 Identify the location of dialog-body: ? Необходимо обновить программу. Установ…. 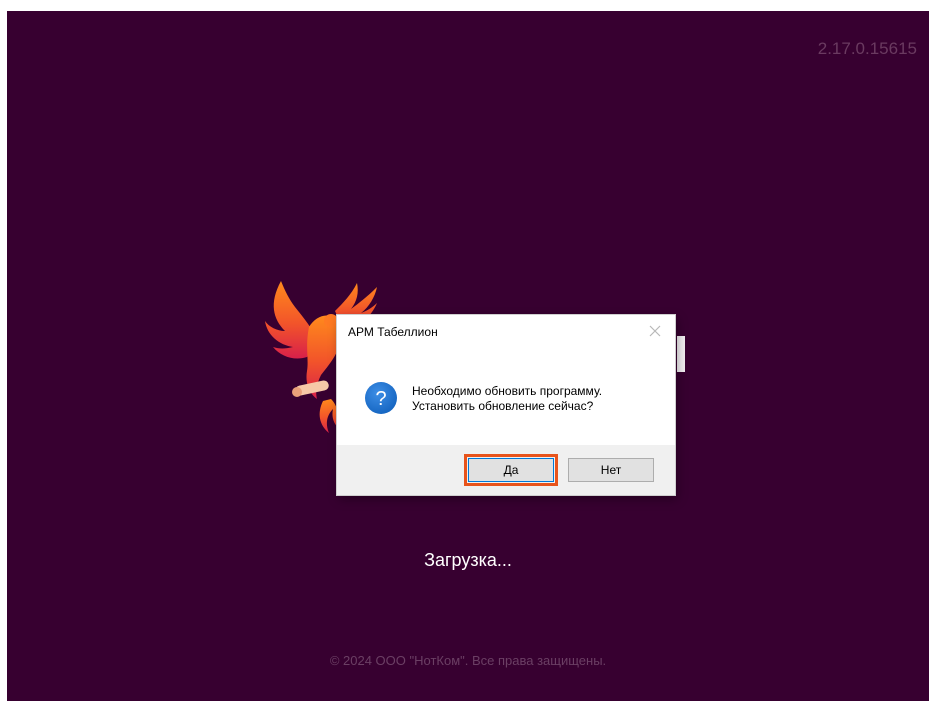
(506, 397).